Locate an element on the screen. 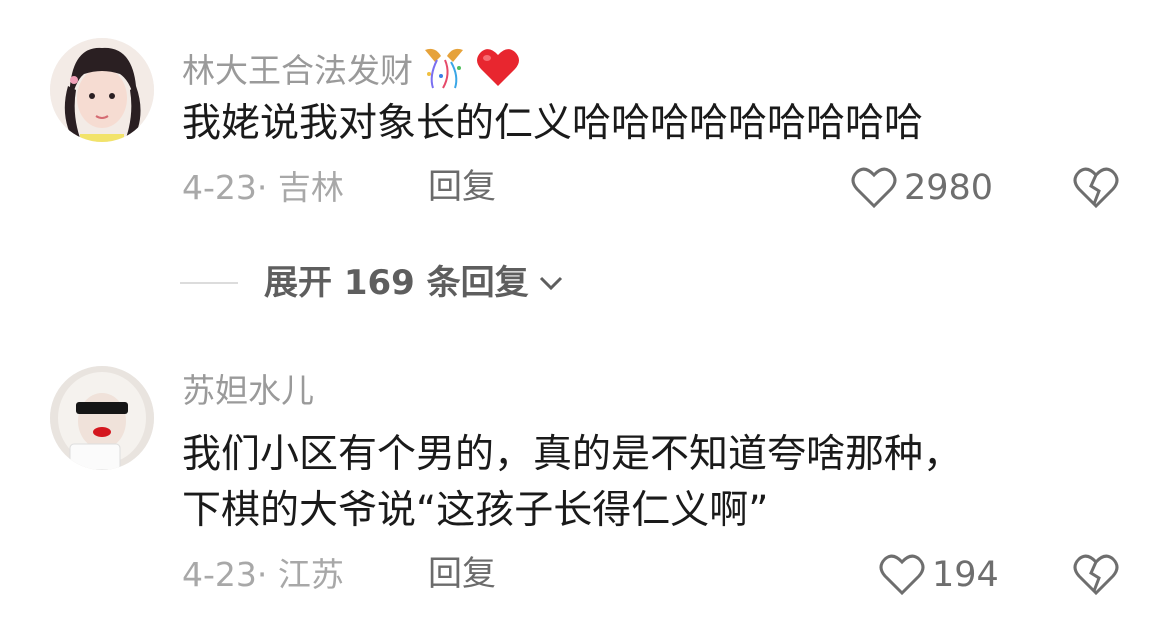 This screenshot has width=1170, height=630. username-text: 林大王合法发财 is located at coordinates (297, 70).